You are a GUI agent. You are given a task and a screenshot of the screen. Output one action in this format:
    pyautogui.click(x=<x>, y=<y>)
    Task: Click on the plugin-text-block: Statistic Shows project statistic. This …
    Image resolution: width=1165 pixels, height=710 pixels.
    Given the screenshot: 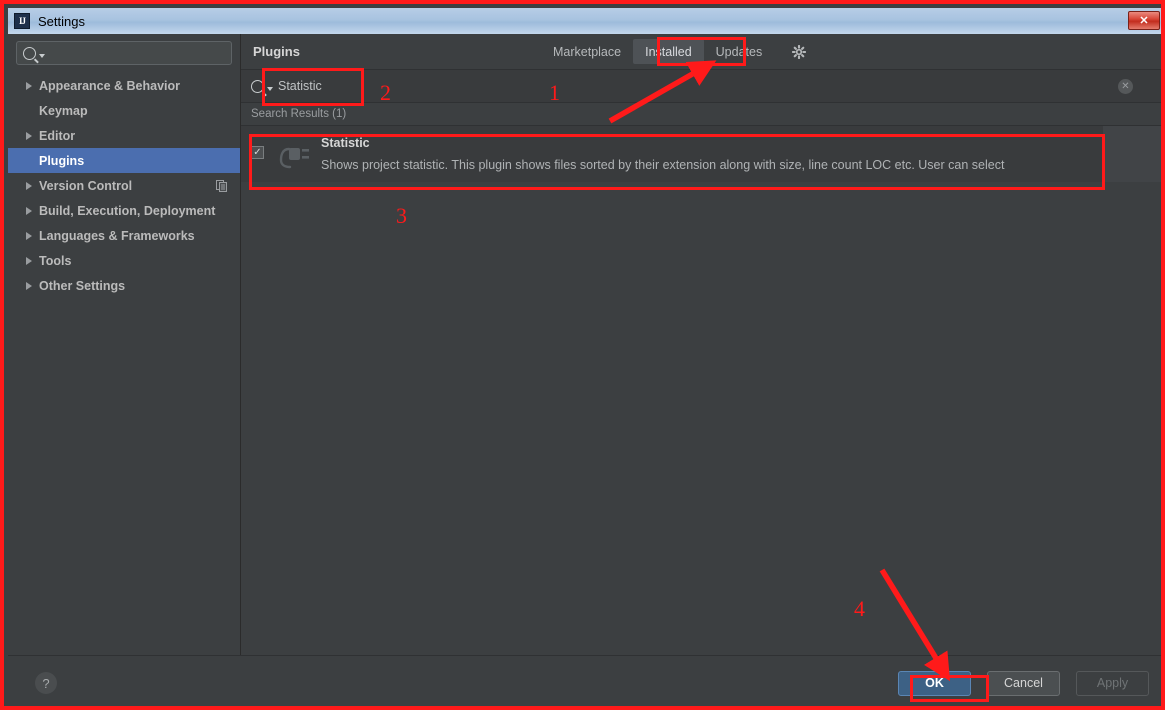 What is the action you would take?
    pyautogui.click(x=662, y=153)
    